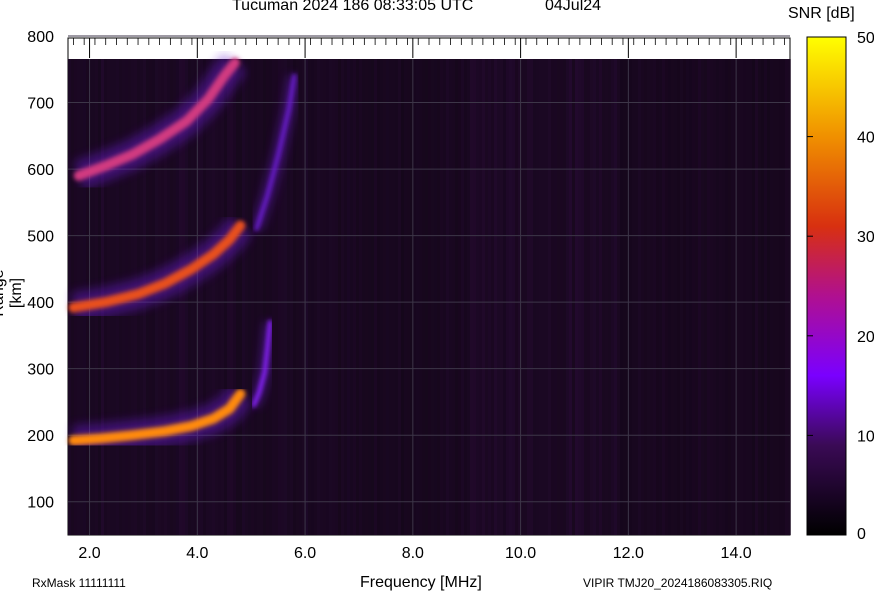 Image resolution: width=874 pixels, height=595 pixels. I want to click on y-tick-label: 100, so click(40, 503).